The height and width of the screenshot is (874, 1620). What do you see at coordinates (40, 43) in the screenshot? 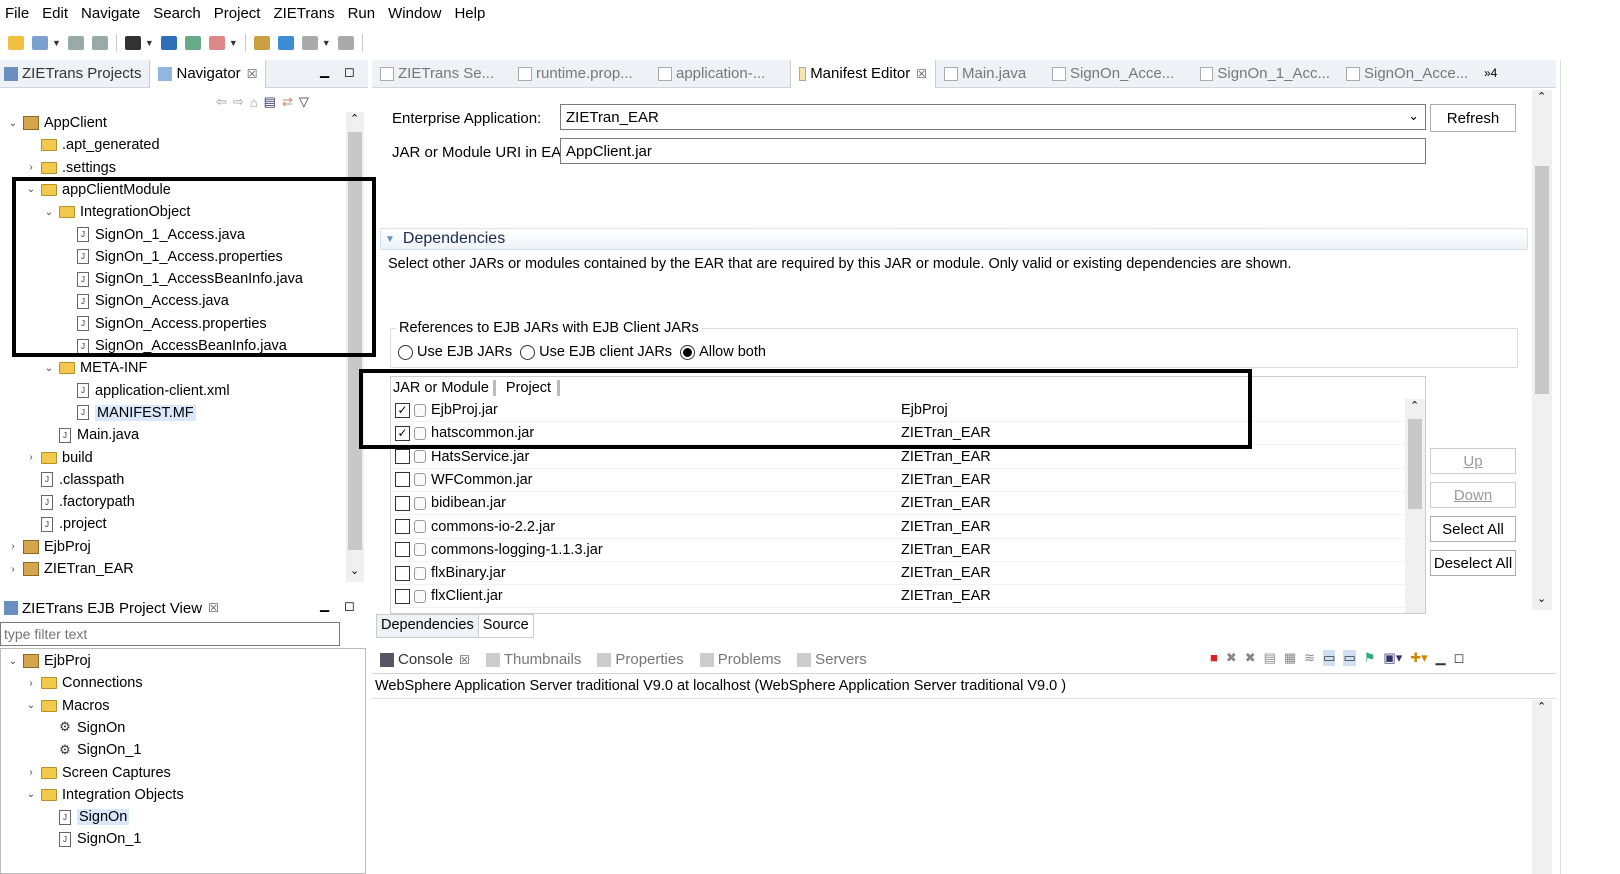
I see `new-wizard-icon` at bounding box center [40, 43].